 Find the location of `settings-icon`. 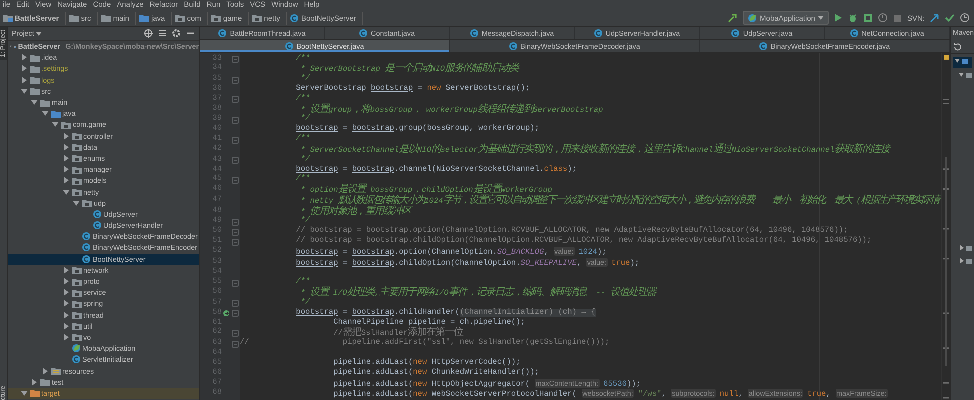

settings-icon is located at coordinates (176, 33).